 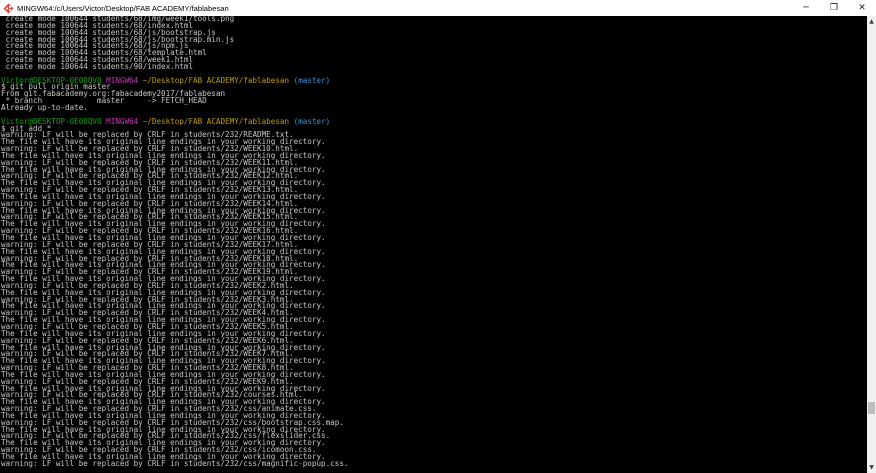 I want to click on maximize-button: ❐, so click(x=834, y=8).